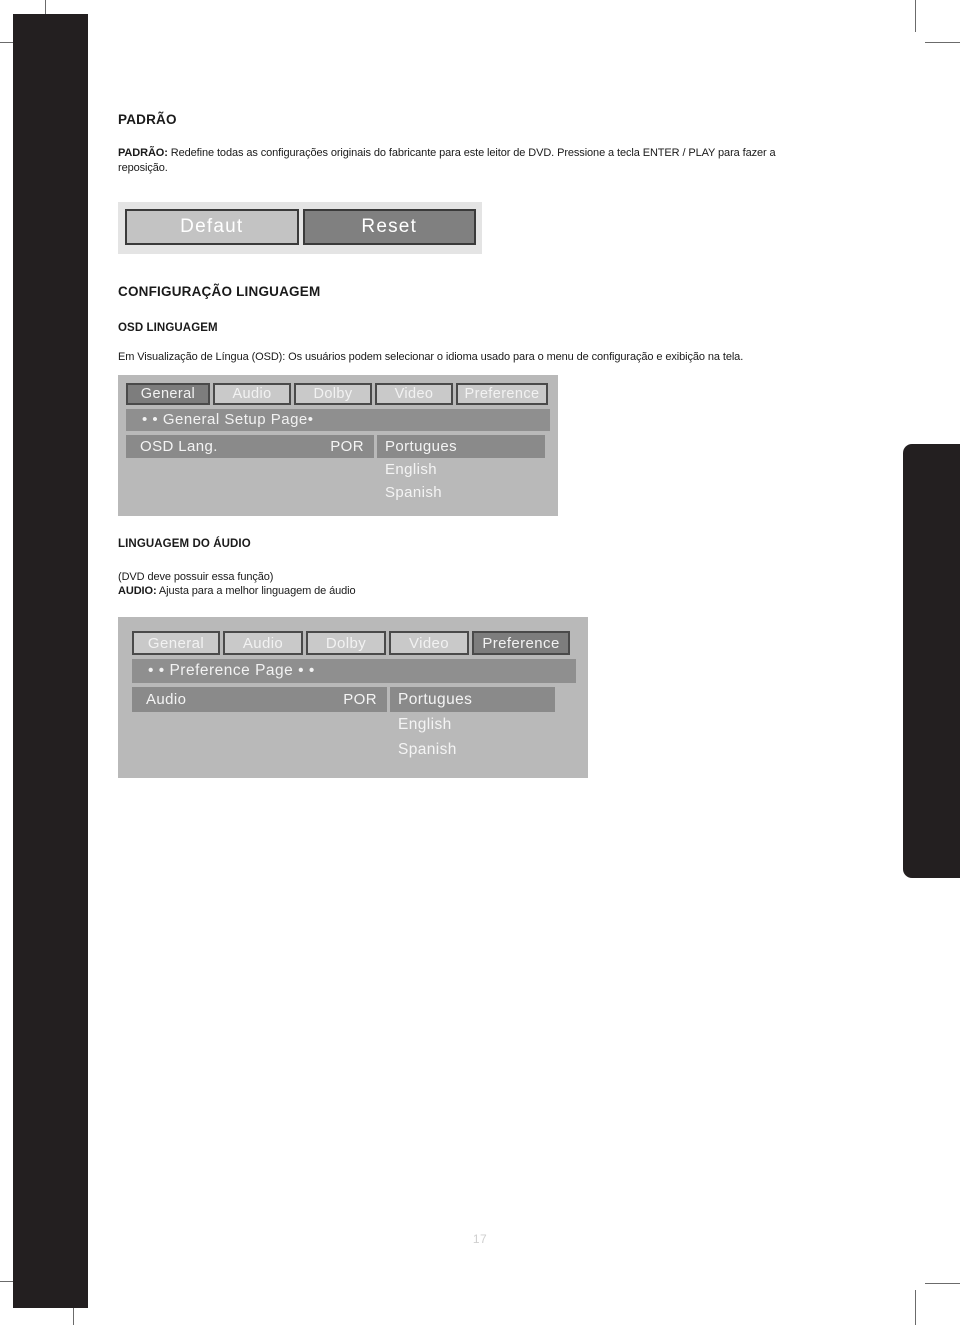 The image size is (960, 1325). I want to click on pref-tab-dolby-label: Dolby, so click(346, 643).